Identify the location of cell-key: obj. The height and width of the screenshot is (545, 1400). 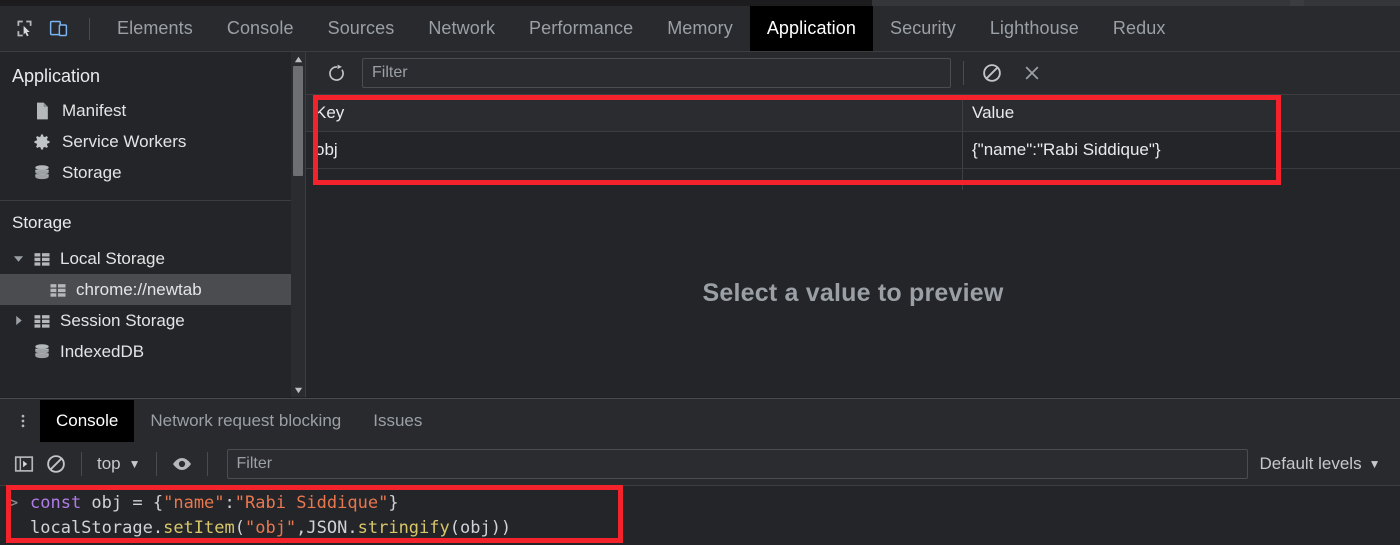
(634, 150).